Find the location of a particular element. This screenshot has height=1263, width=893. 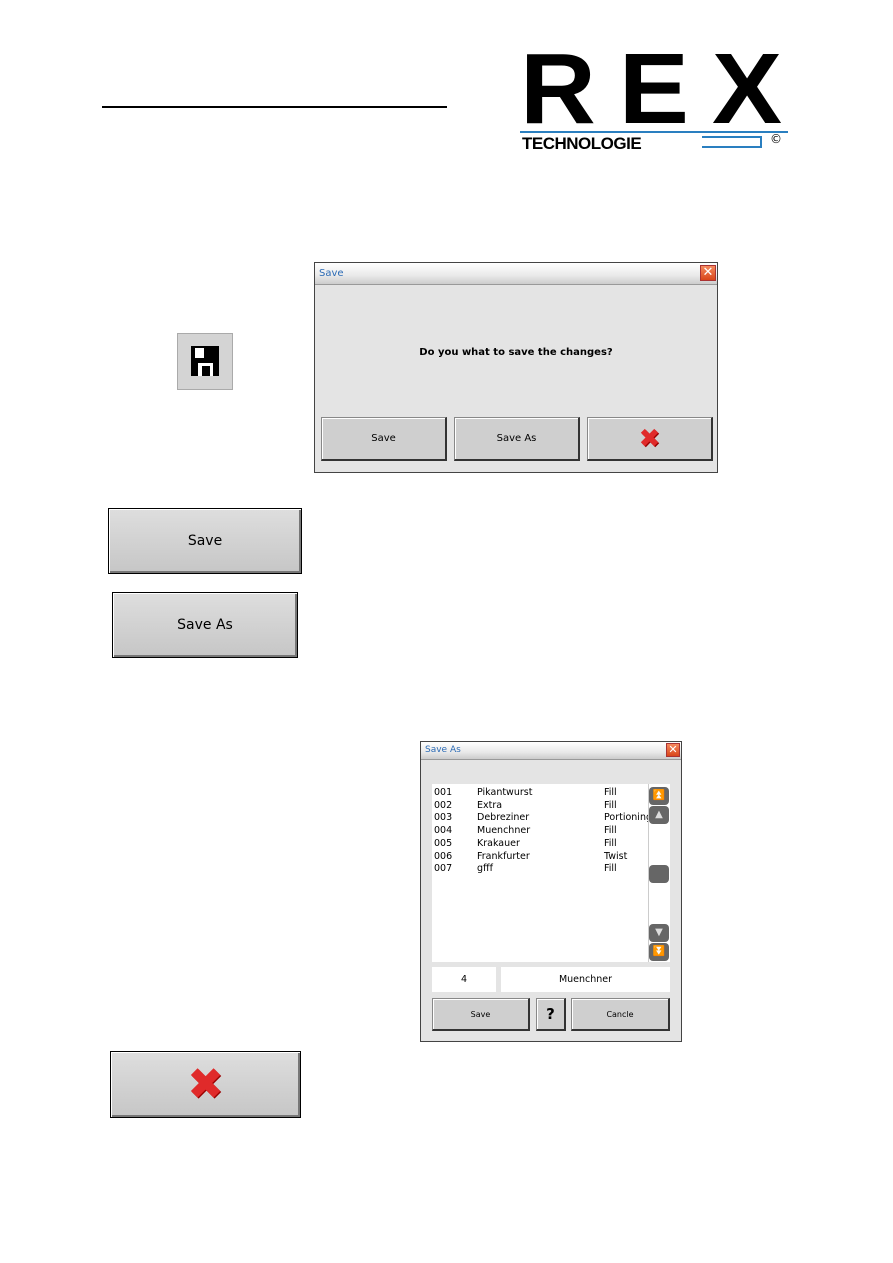

row-number: 001 is located at coordinates (443, 792).